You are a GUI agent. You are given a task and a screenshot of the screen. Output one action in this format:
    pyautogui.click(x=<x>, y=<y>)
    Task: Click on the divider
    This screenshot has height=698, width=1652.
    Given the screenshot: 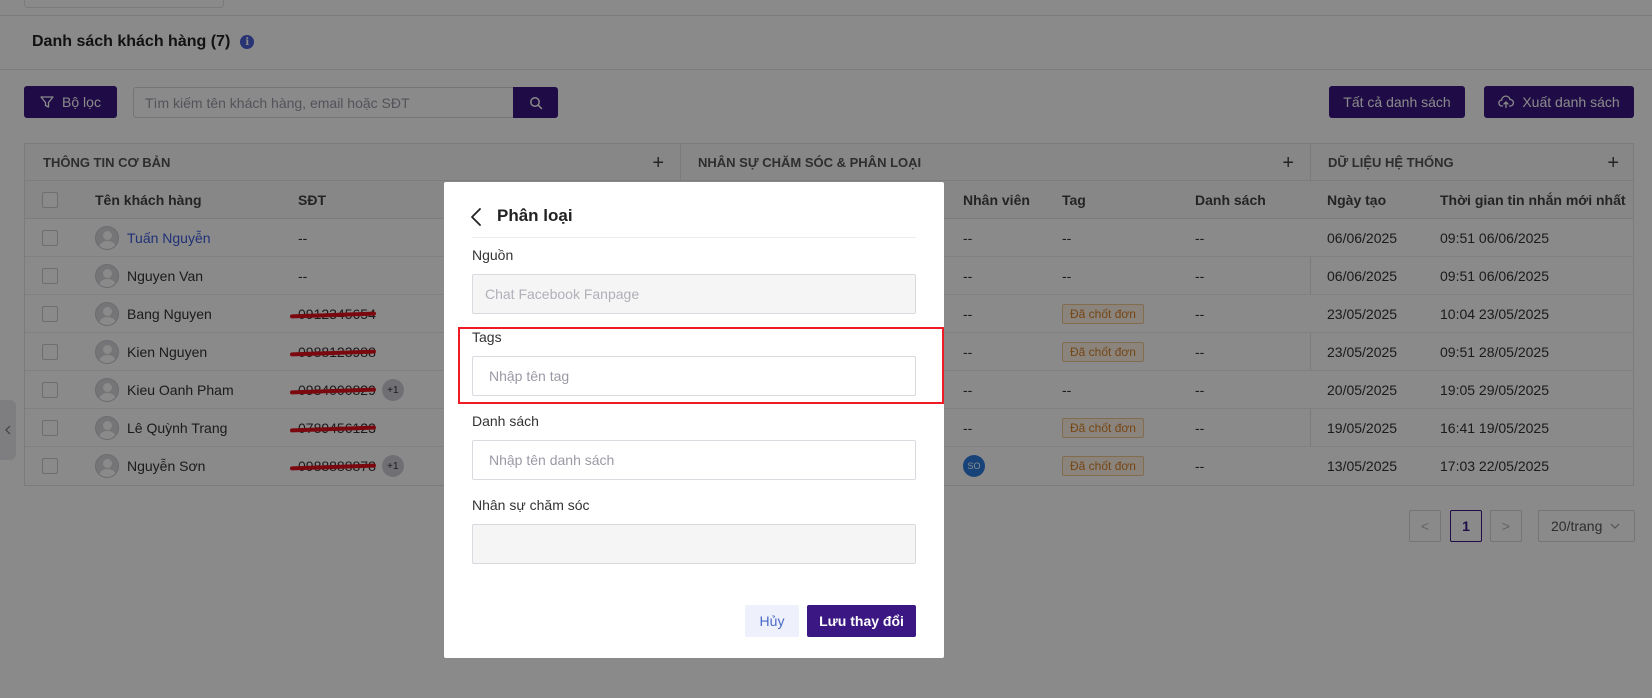 What is the action you would take?
    pyautogui.click(x=694, y=237)
    